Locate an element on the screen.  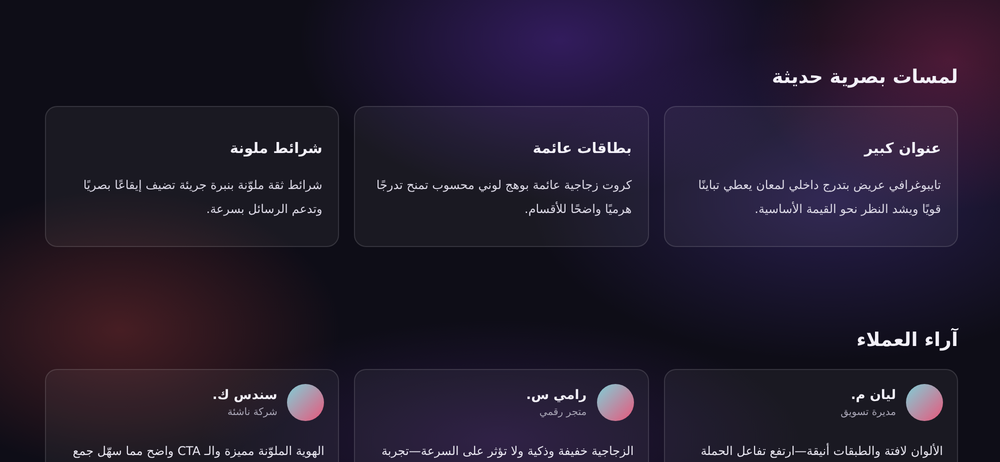
card-title: بطاقات عائمة is located at coordinates (582, 149).